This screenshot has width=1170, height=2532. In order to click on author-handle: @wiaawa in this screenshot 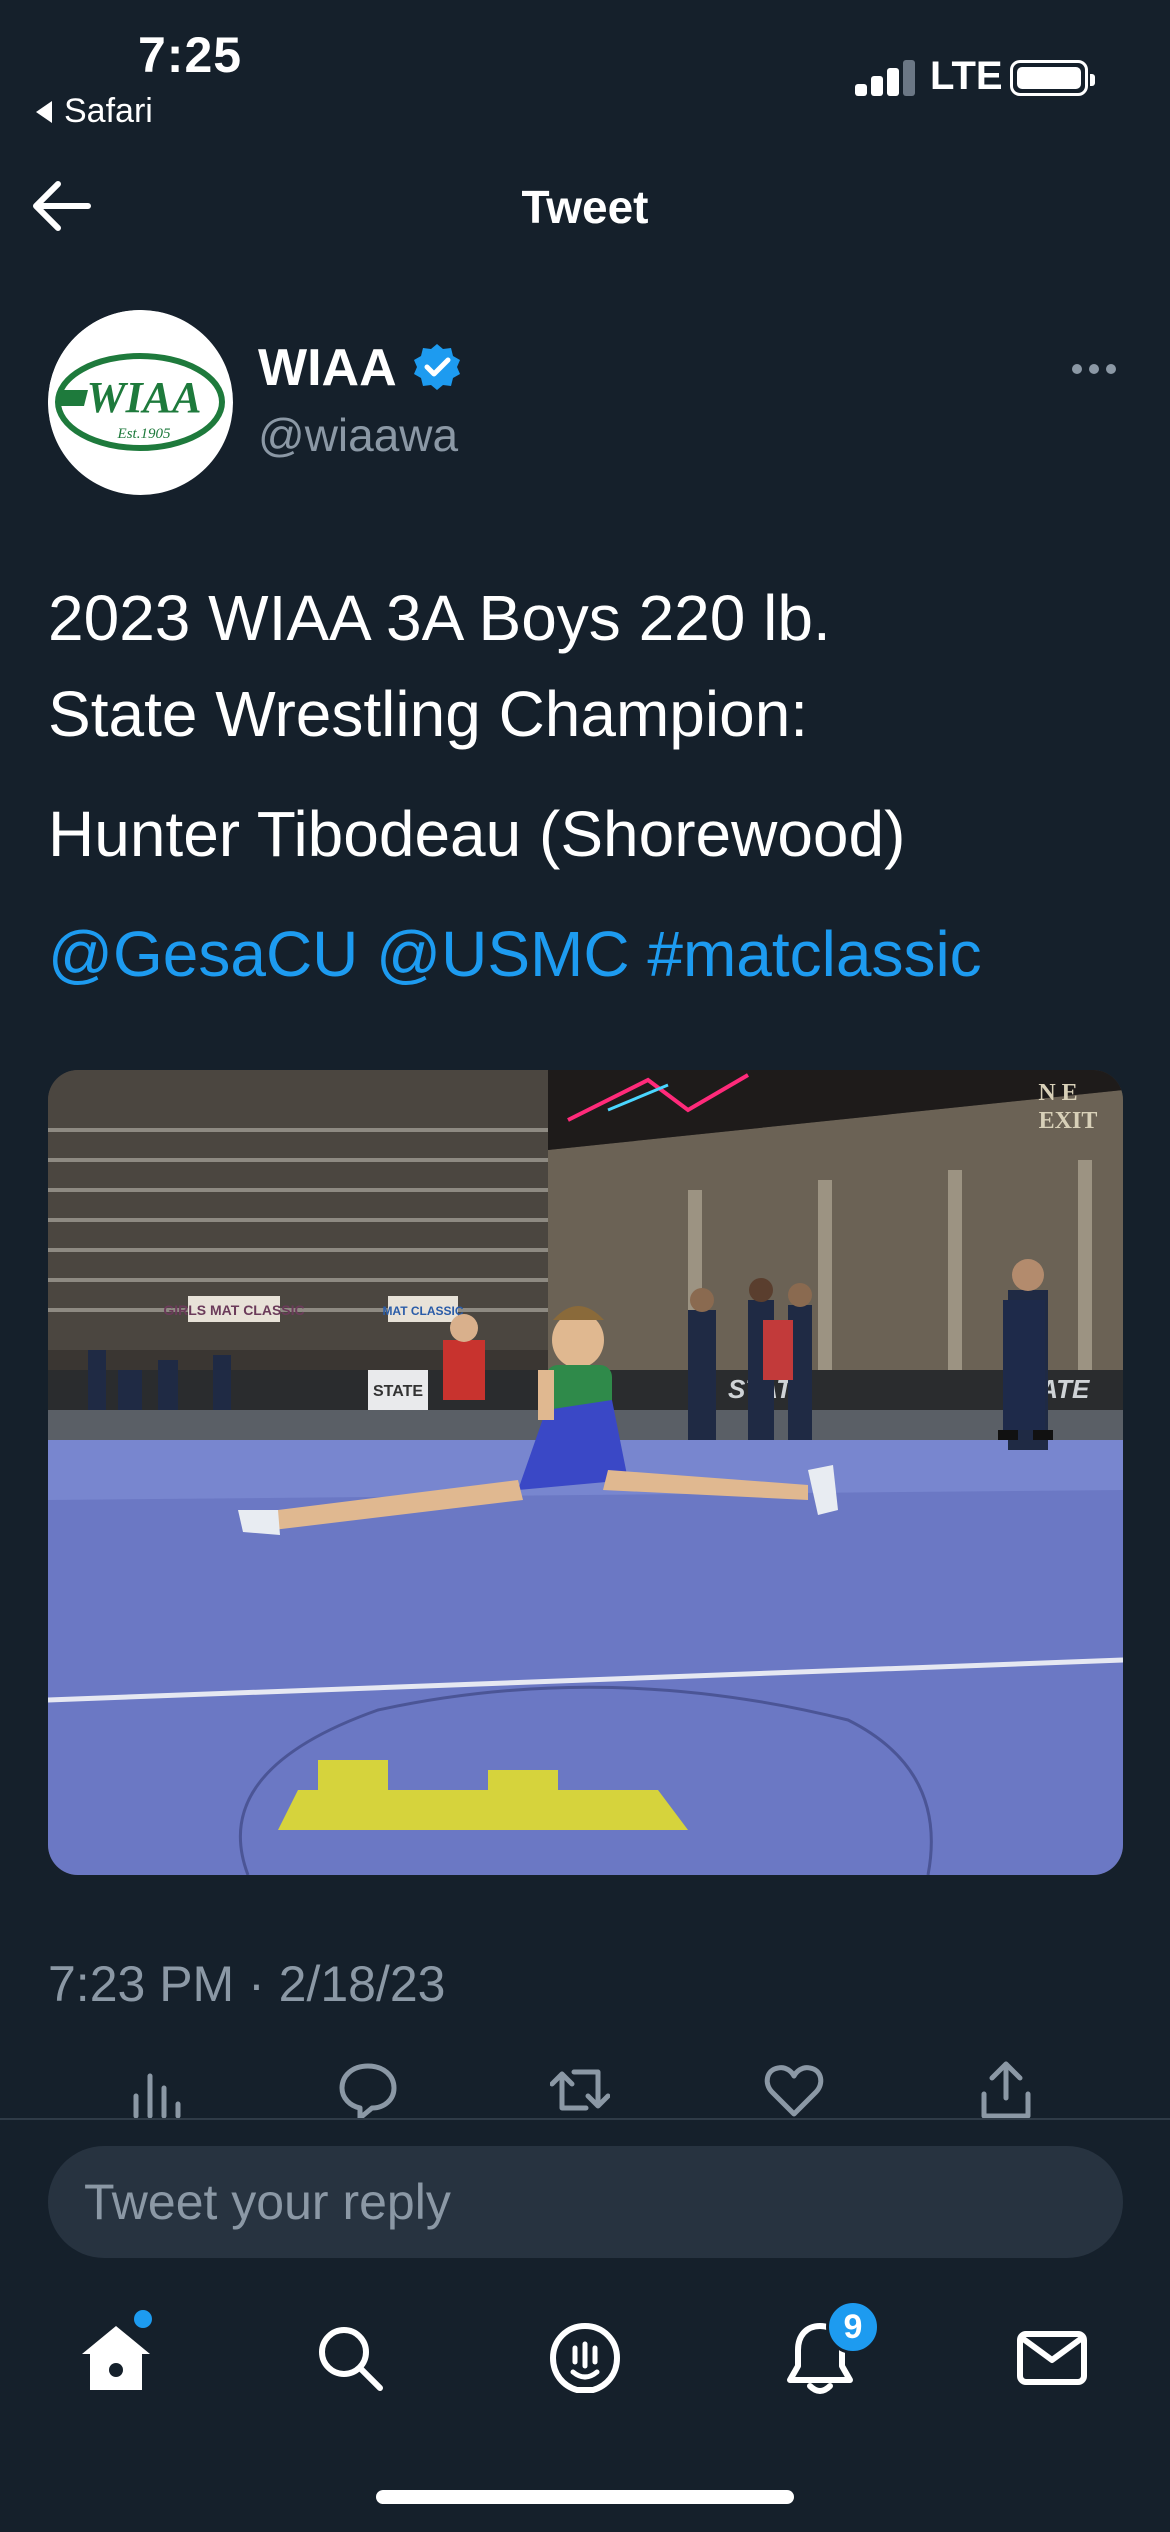, I will do `click(358, 435)`.